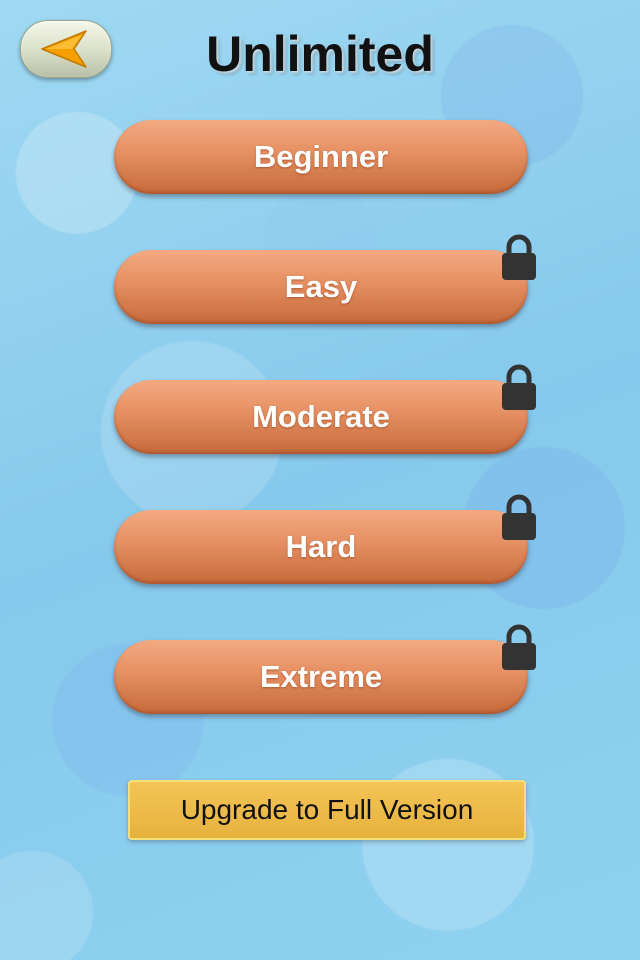 The width and height of the screenshot is (640, 960). What do you see at coordinates (320, 54) in the screenshot?
I see `page-title: Unlimited` at bounding box center [320, 54].